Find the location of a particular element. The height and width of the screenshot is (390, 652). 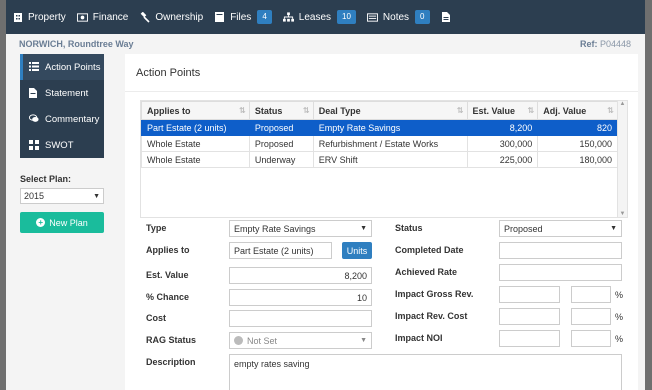

est-value: 8,200 is located at coordinates (355, 275).